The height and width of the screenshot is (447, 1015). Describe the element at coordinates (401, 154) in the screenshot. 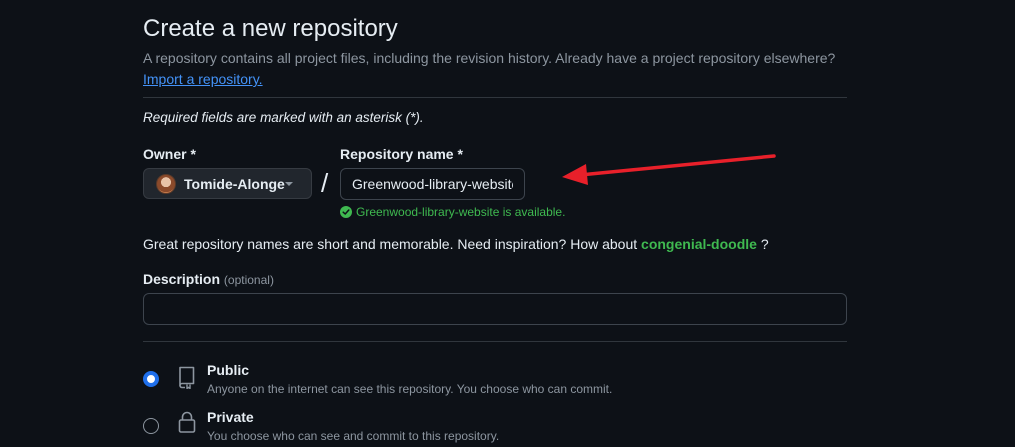

I see `repository-name-label: Repository name *` at that location.